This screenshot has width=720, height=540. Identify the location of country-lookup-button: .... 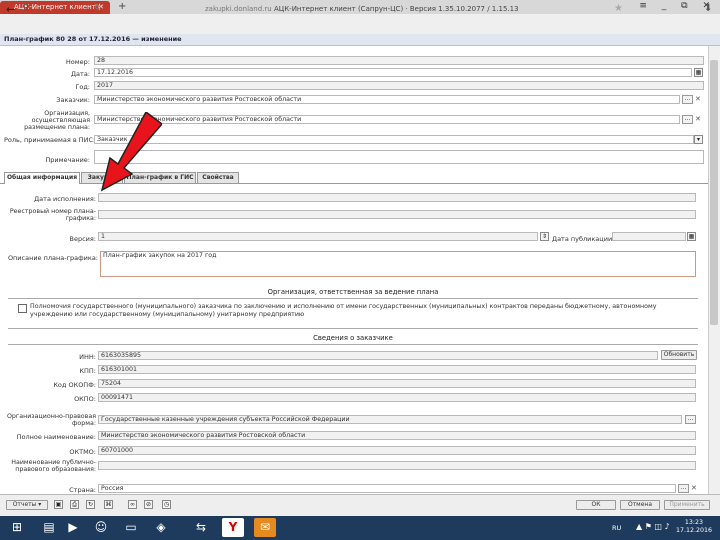
(683, 488).